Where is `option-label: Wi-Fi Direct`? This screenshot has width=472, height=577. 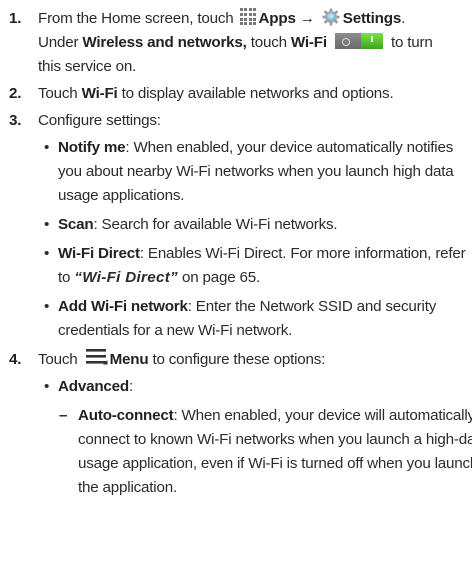 option-label: Wi-Fi Direct is located at coordinates (99, 253).